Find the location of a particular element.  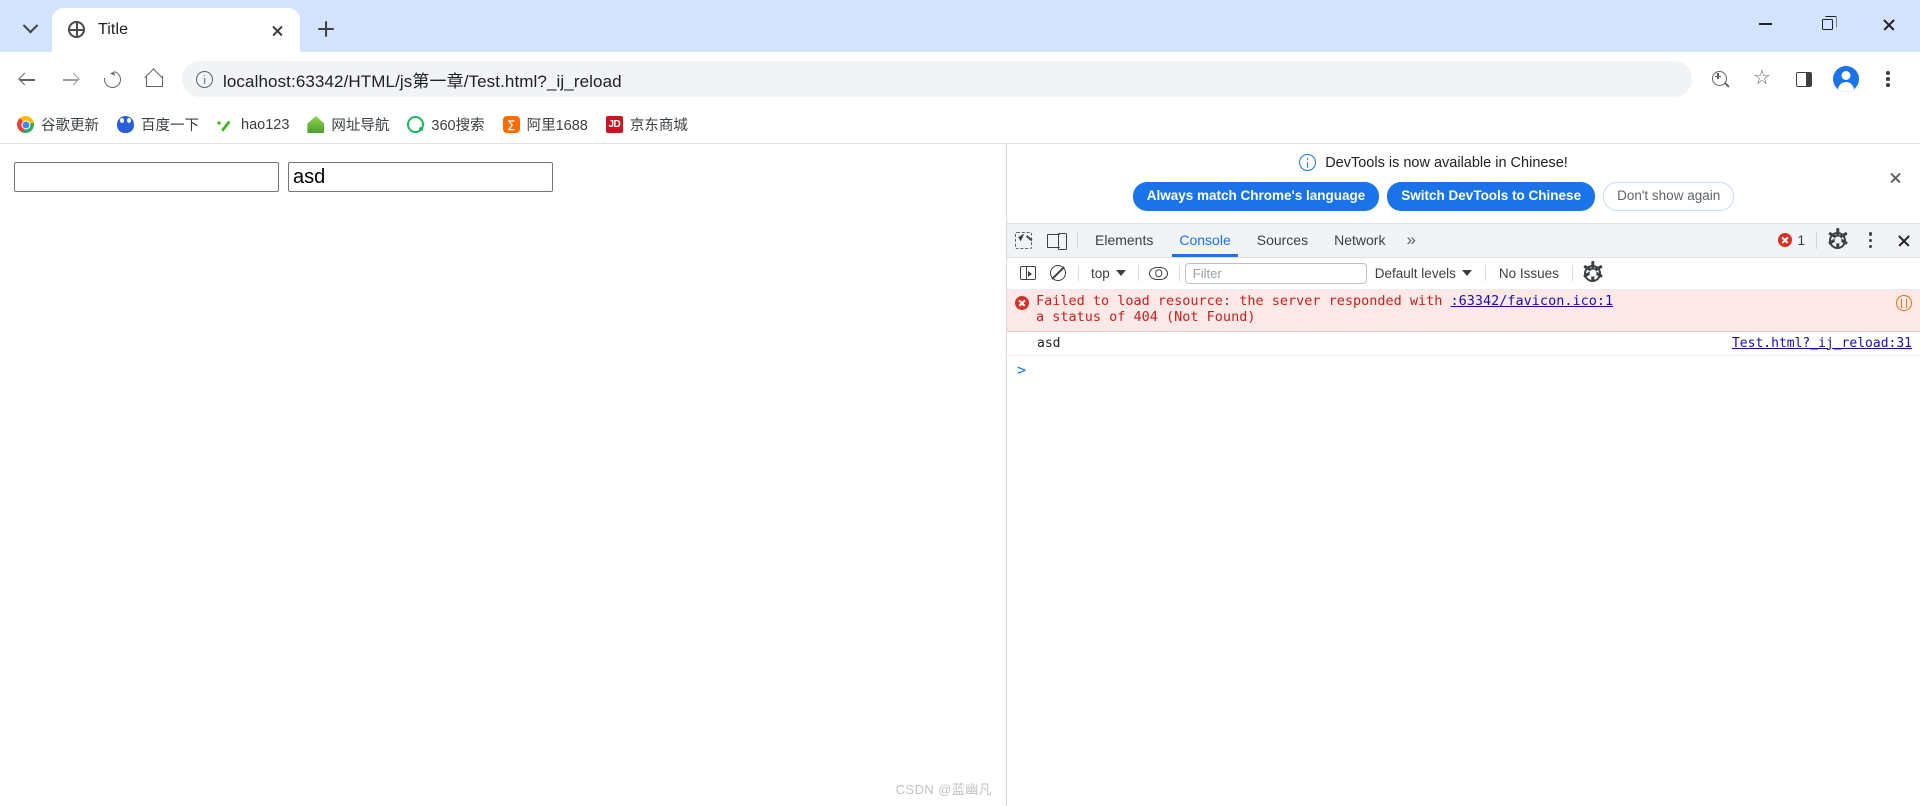

log-levels-dropdown: Default levels is located at coordinates (1423, 273).